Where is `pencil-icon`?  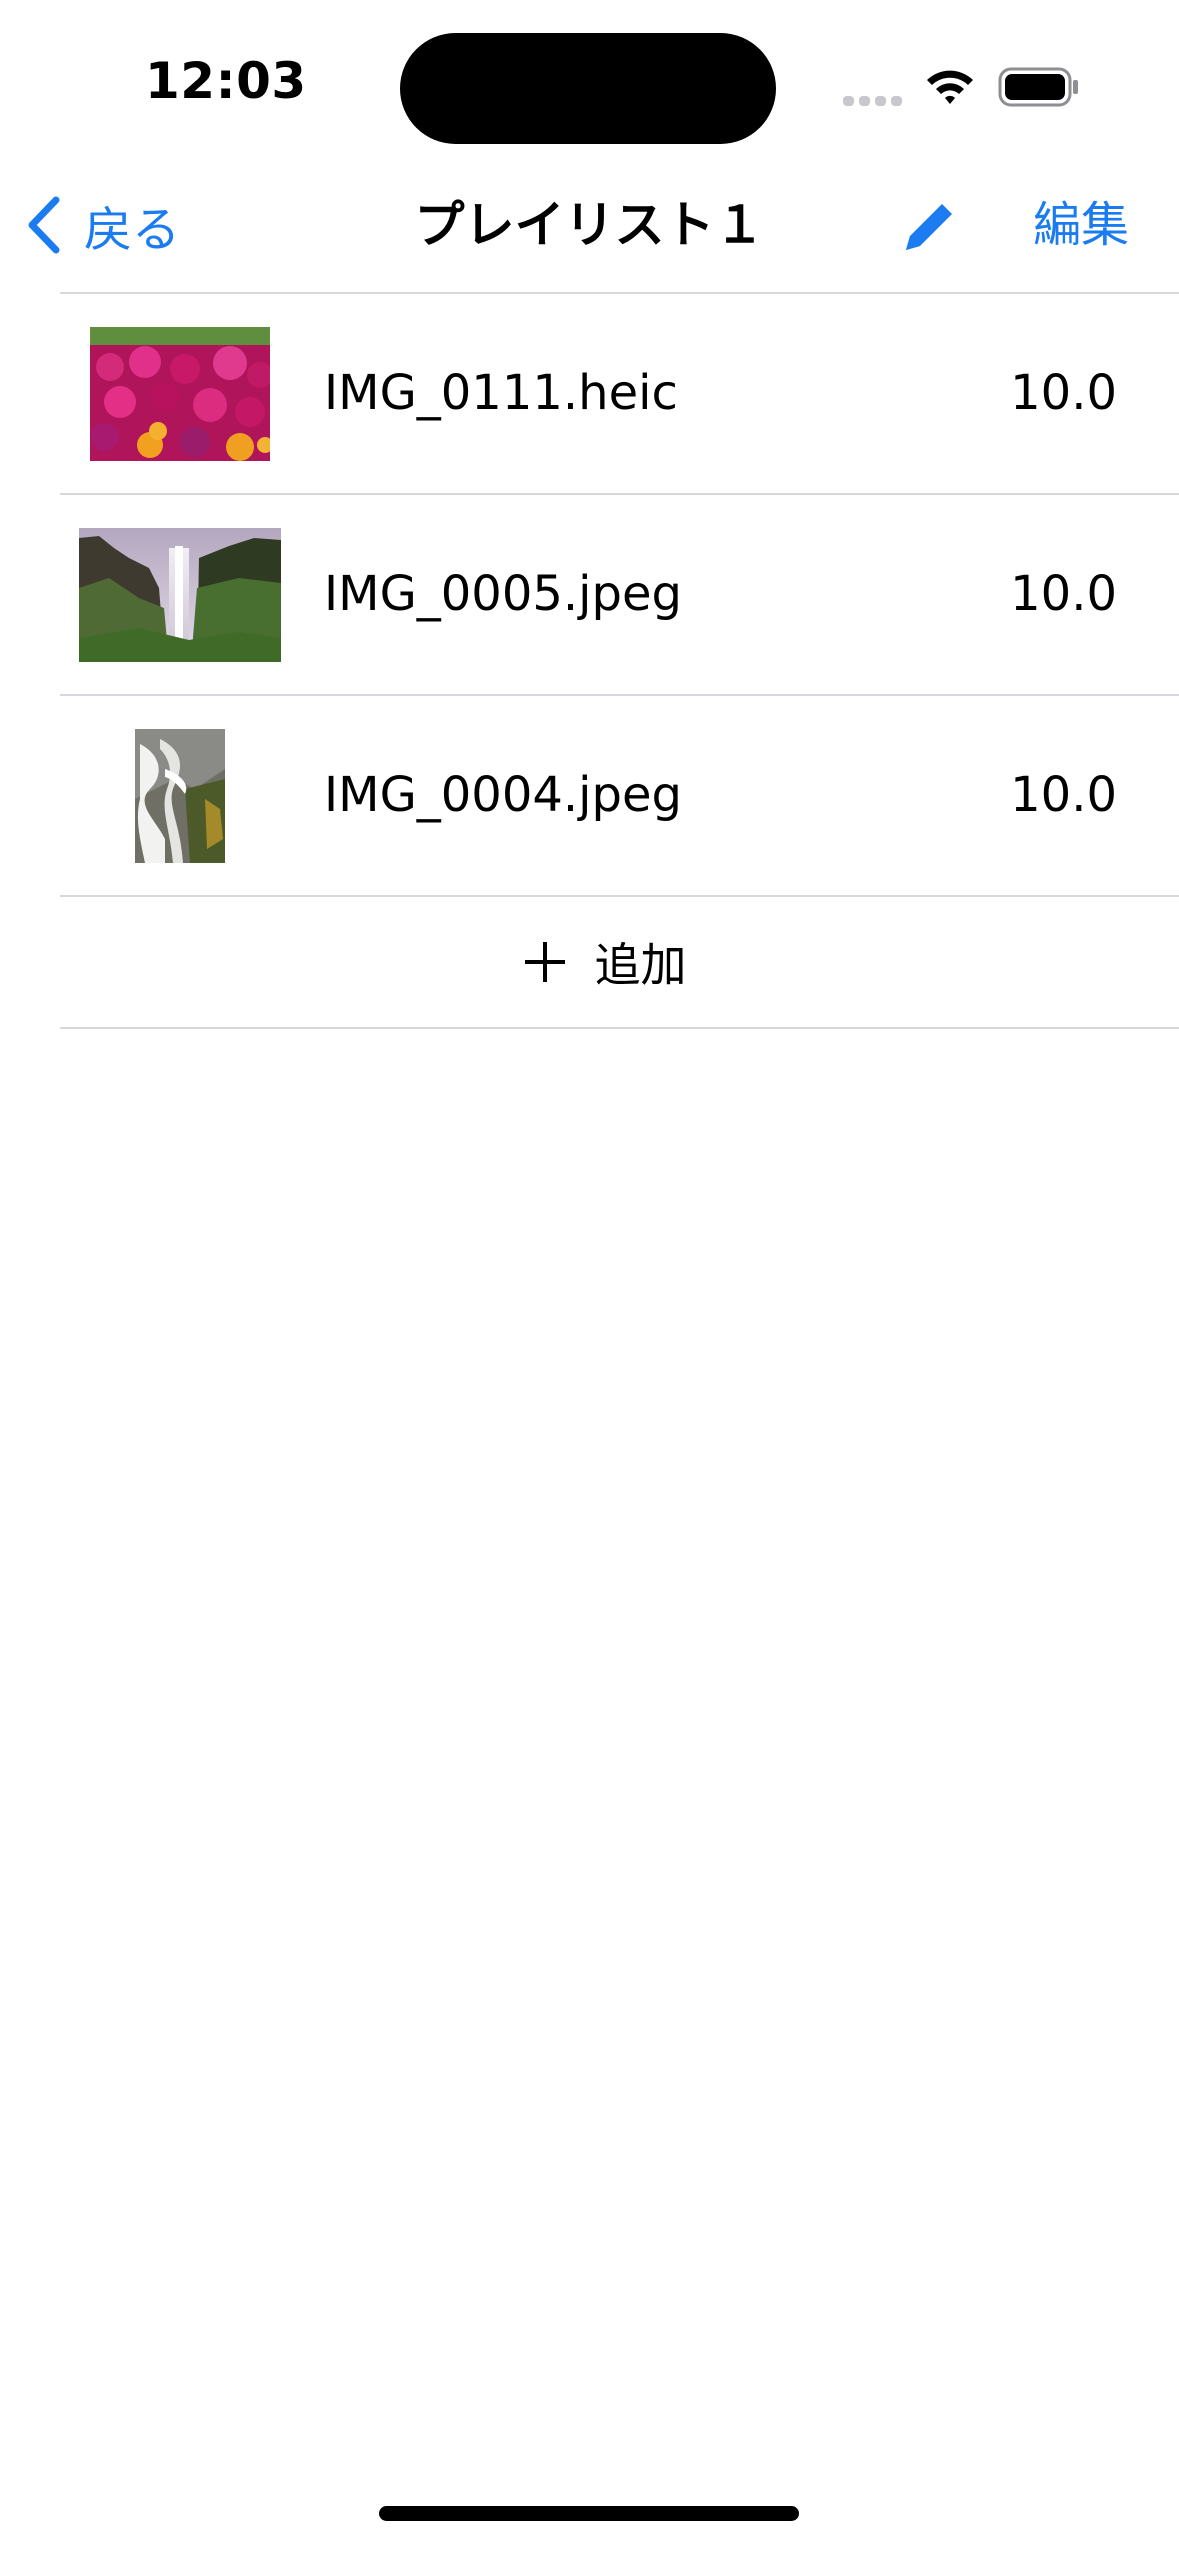
pencil-icon is located at coordinates (928, 228).